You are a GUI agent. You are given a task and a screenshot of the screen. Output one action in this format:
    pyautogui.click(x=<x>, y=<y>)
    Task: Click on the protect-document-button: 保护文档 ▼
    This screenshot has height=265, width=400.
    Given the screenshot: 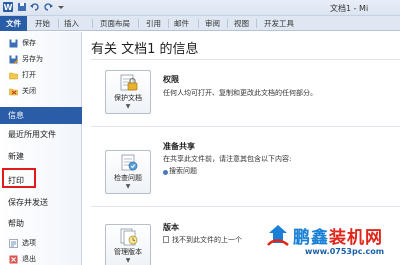 What is the action you would take?
    pyautogui.click(x=128, y=92)
    